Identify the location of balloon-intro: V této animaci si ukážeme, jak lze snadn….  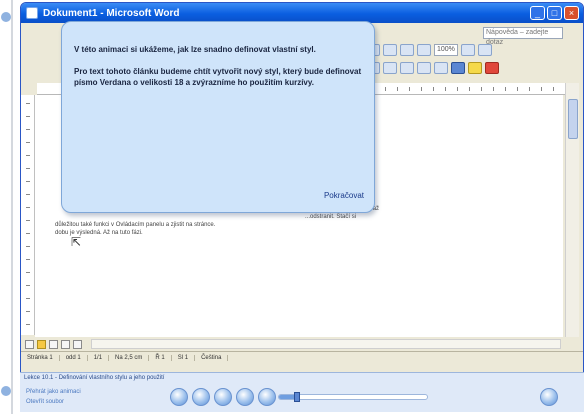
(195, 49).